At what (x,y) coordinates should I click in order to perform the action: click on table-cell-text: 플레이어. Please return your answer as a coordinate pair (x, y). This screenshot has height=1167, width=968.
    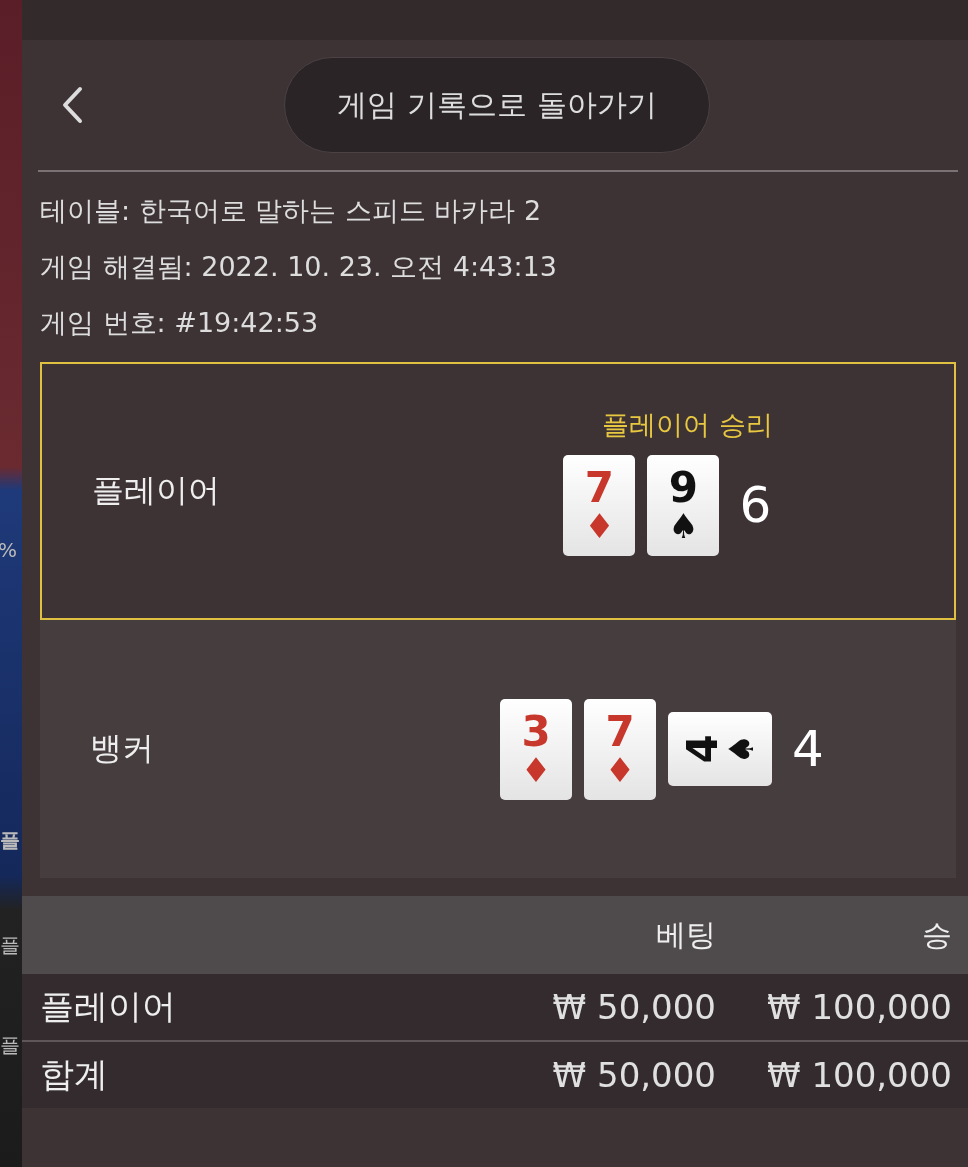
    Looking at the image, I should click on (108, 1006).